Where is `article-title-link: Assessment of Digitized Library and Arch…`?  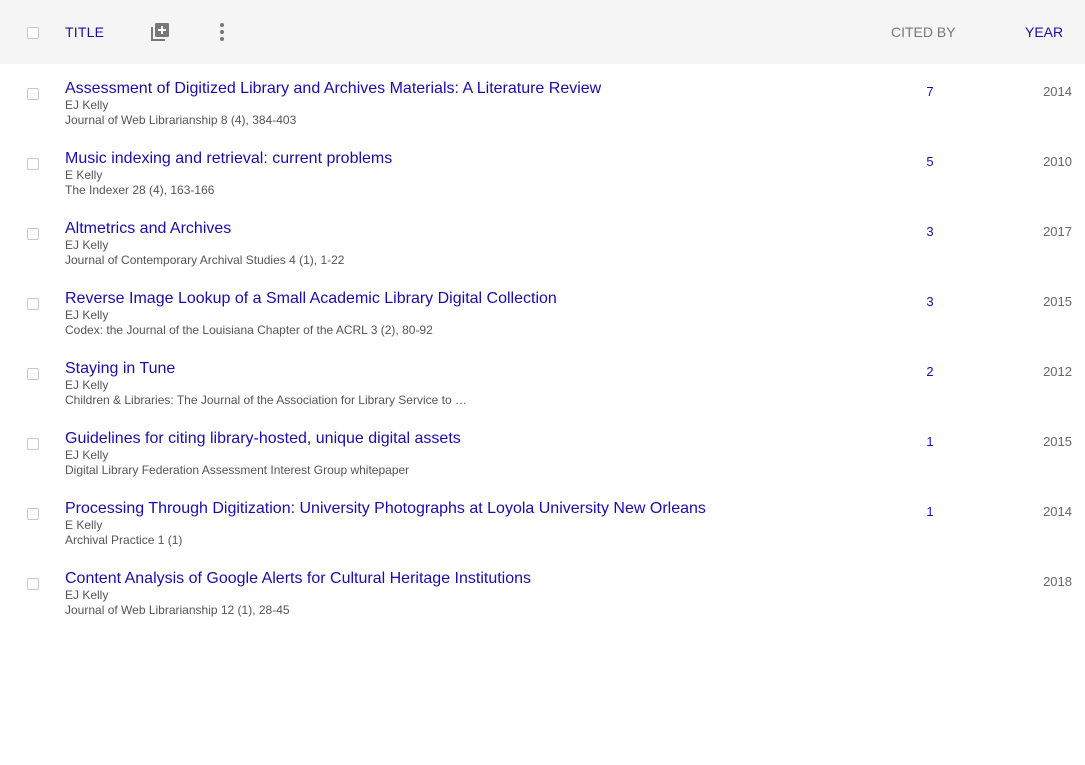 article-title-link: Assessment of Digitized Library and Arch… is located at coordinates (445, 89).